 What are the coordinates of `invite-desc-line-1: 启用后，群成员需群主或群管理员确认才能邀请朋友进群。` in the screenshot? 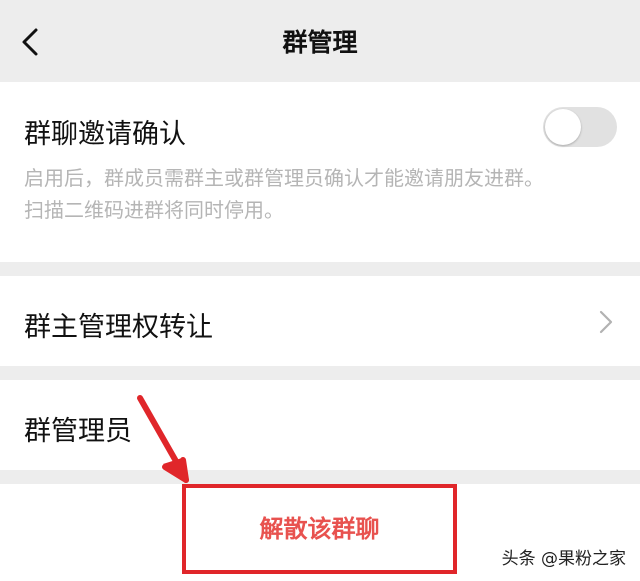 It's located at (284, 178).